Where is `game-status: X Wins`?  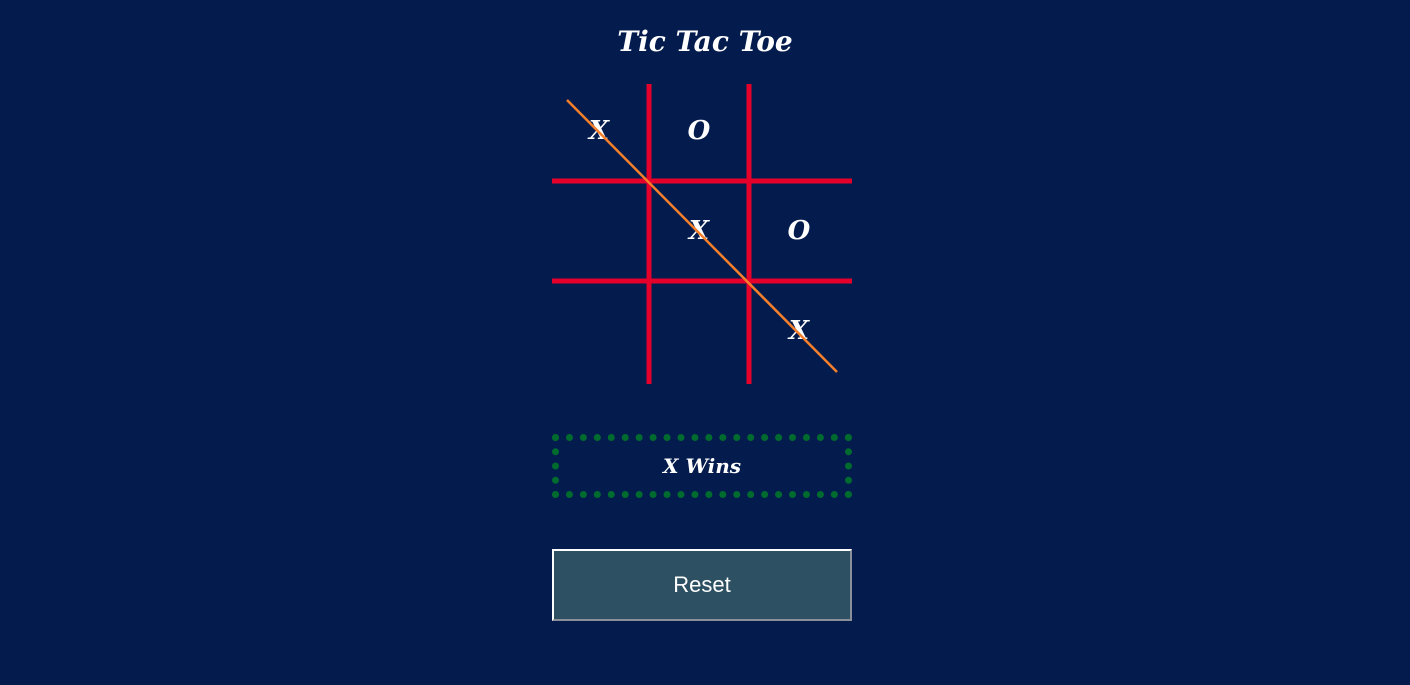 game-status: X Wins is located at coordinates (702, 466).